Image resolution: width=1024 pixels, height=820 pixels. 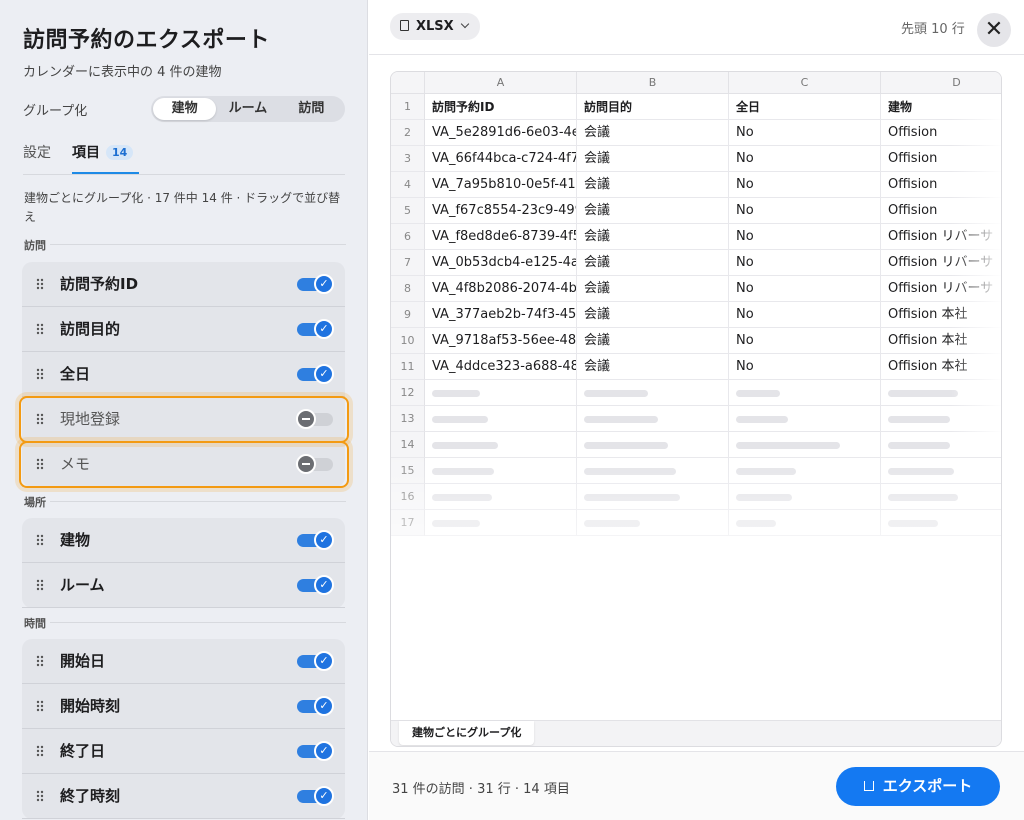 What do you see at coordinates (184, 157) in the screenshot?
I see `panel-tabs: 設定 項目 14` at bounding box center [184, 157].